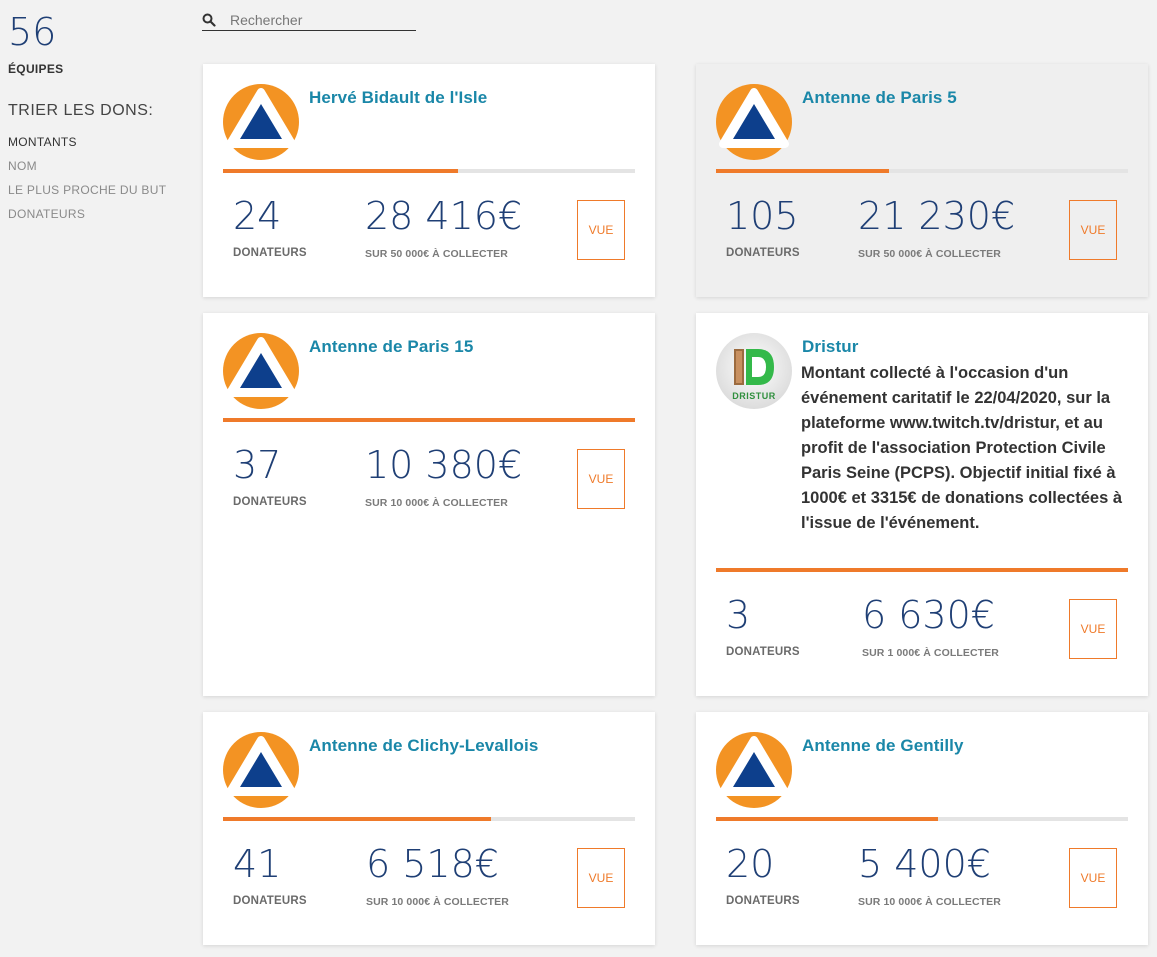 This screenshot has width=1157, height=957. Describe the element at coordinates (257, 864) in the screenshot. I see `donor-count: 41` at that location.